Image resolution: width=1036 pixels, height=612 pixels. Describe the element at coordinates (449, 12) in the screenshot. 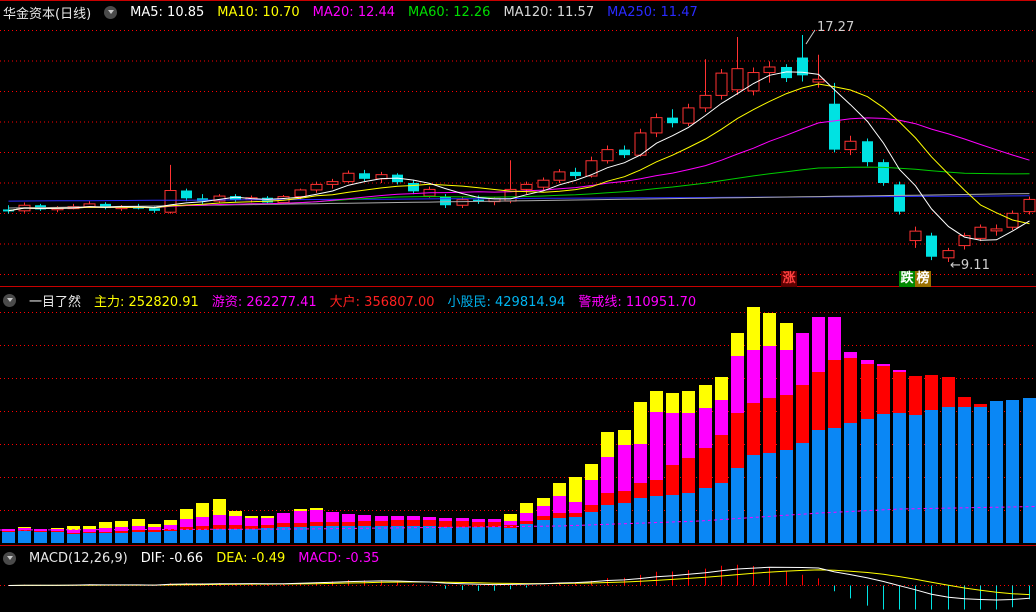

I see `ma60-value: MA60: 12.26` at that location.